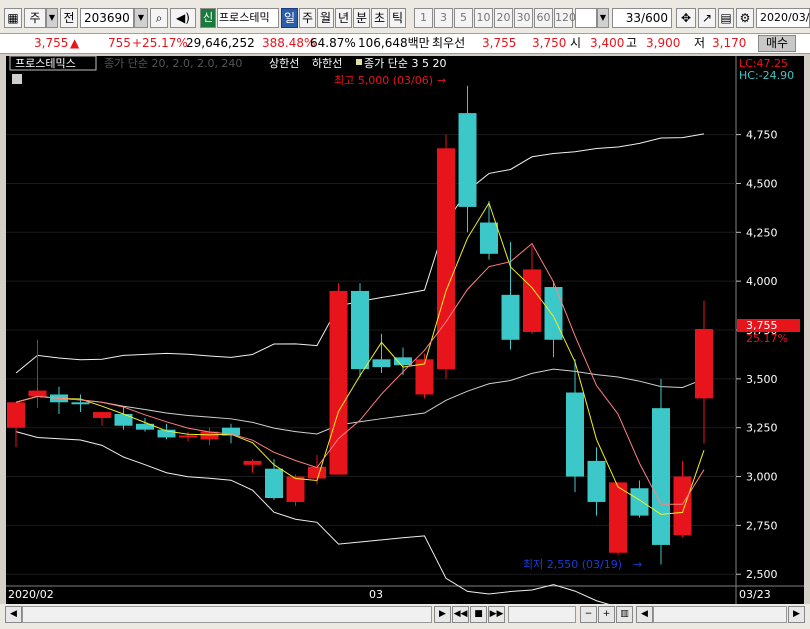  What do you see at coordinates (248, 18) in the screenshot?
I see `stock-name: 프로스테믹` at bounding box center [248, 18].